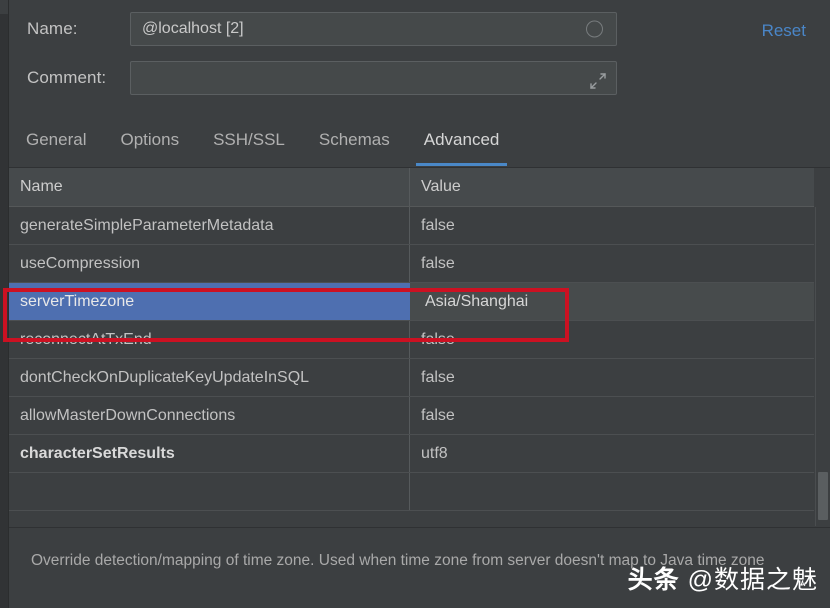  I want to click on table-header-row: Name Value, so click(411, 187).